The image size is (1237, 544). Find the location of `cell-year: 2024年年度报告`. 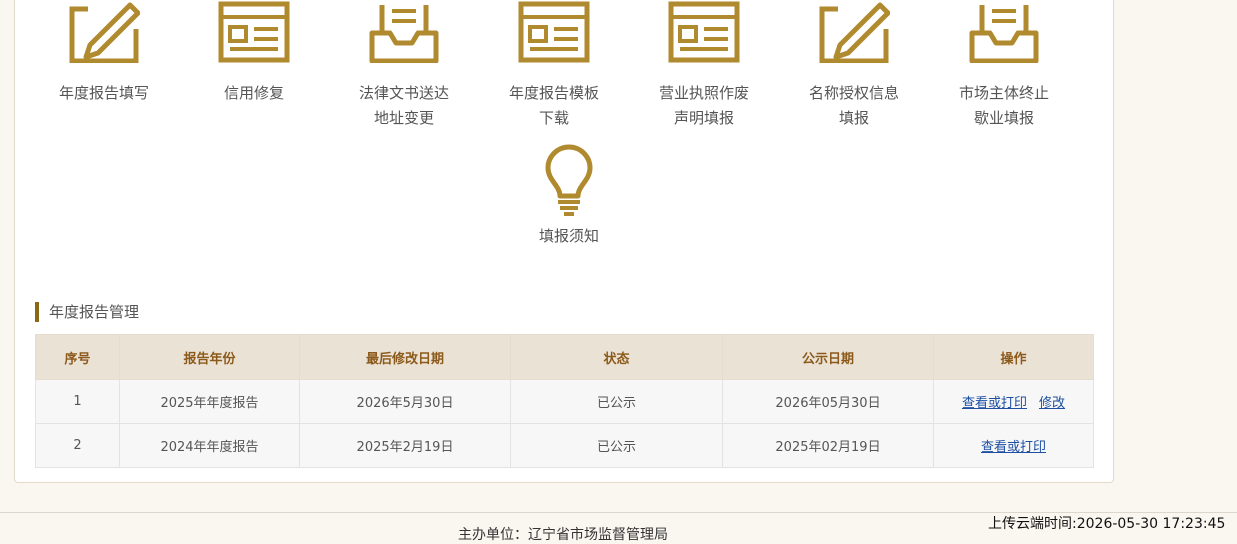

cell-year: 2024年年度报告 is located at coordinates (209, 445).